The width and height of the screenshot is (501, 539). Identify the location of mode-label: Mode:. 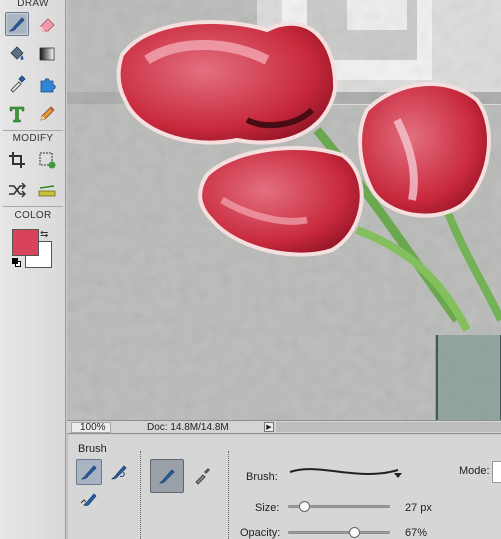
(474, 471).